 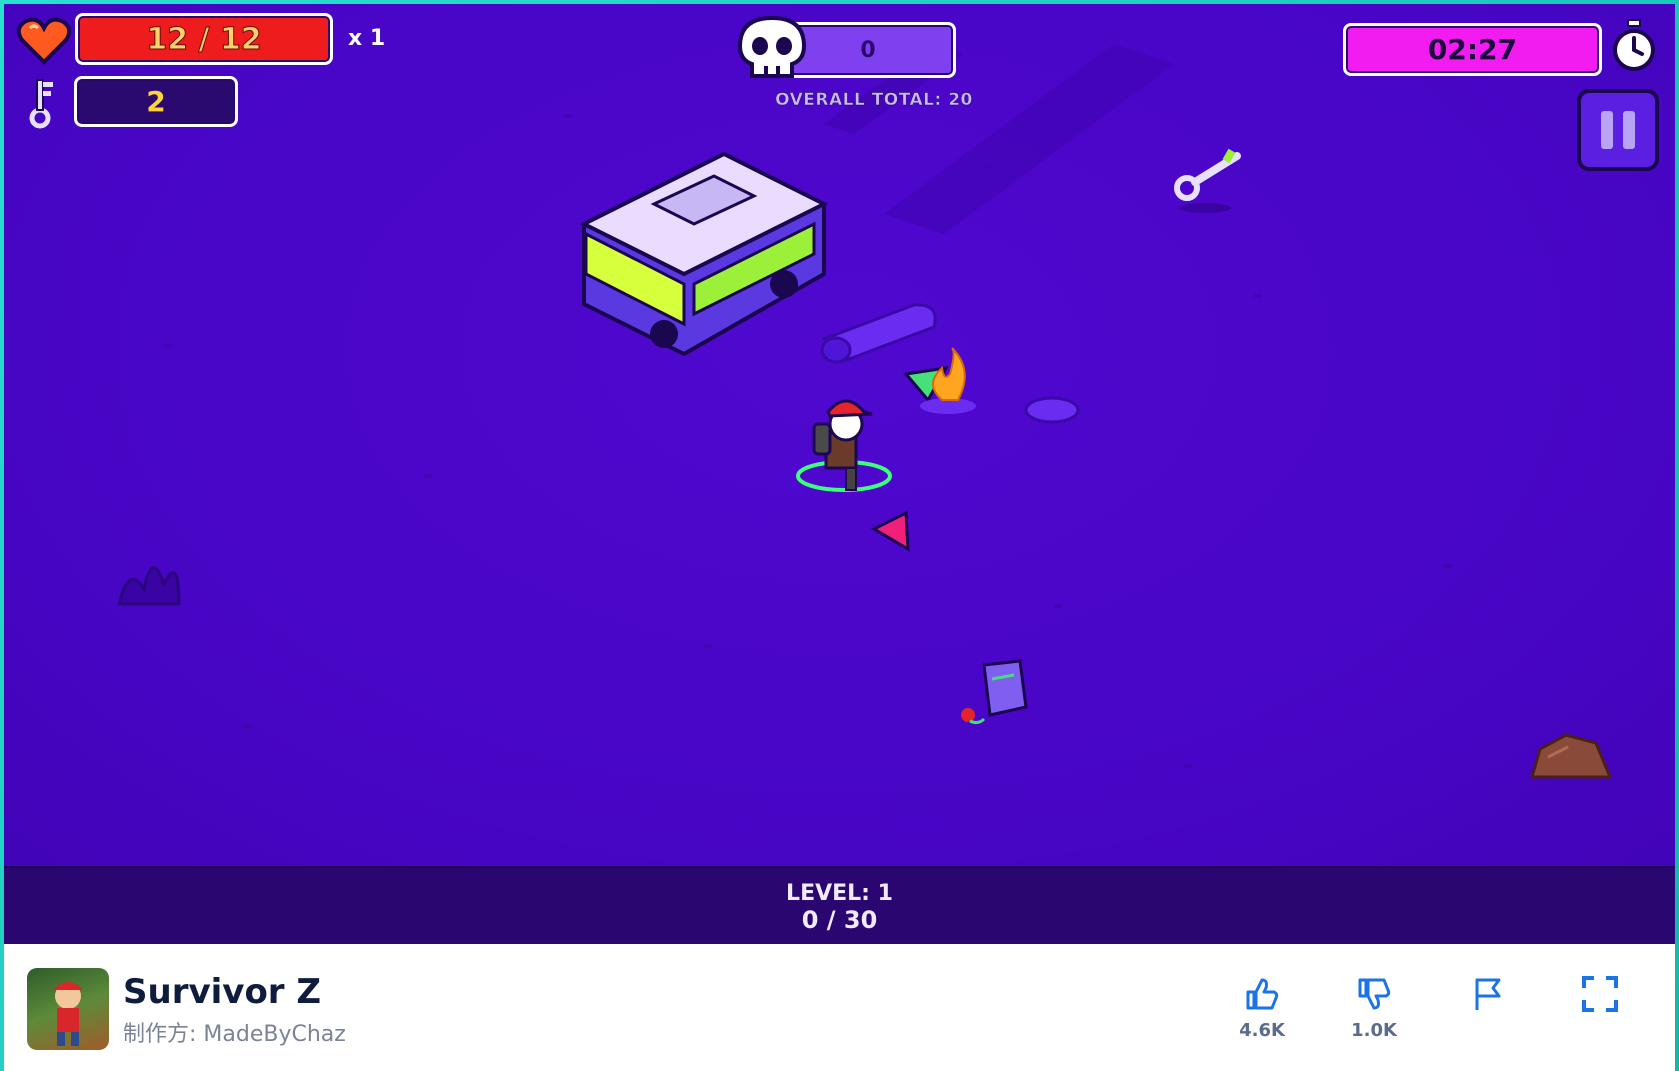 What do you see at coordinates (844, 445) in the screenshot?
I see `player-character` at bounding box center [844, 445].